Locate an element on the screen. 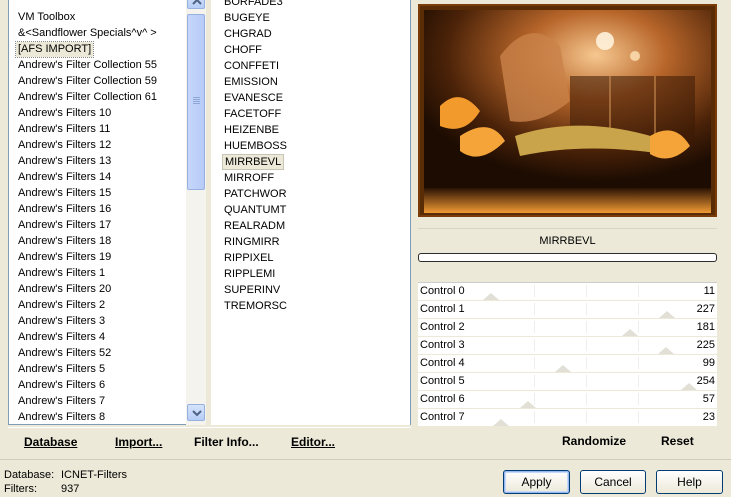 This screenshot has width=731, height=497. control-value: 225 is located at coordinates (705, 345).